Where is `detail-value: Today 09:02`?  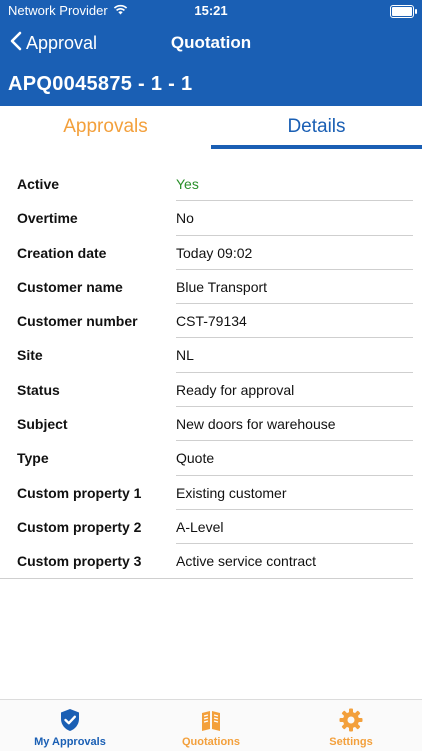
detail-value: Today 09:02 is located at coordinates (214, 252).